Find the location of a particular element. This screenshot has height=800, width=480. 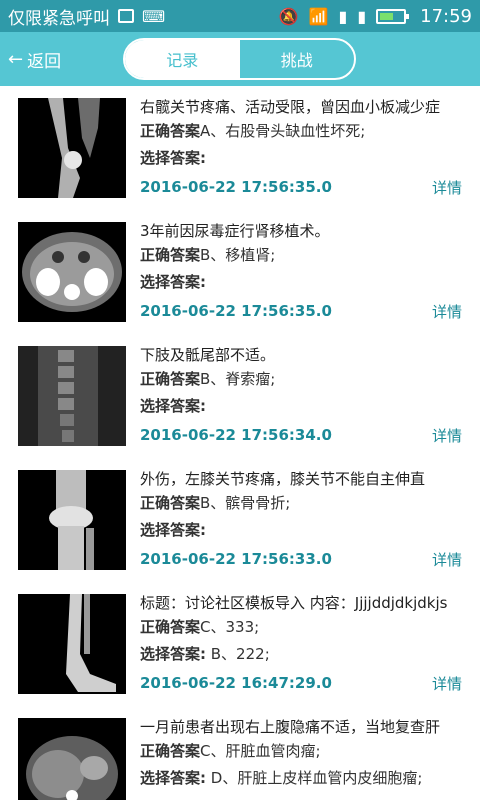

tab-challenge: 挑战 is located at coordinates (297, 59).